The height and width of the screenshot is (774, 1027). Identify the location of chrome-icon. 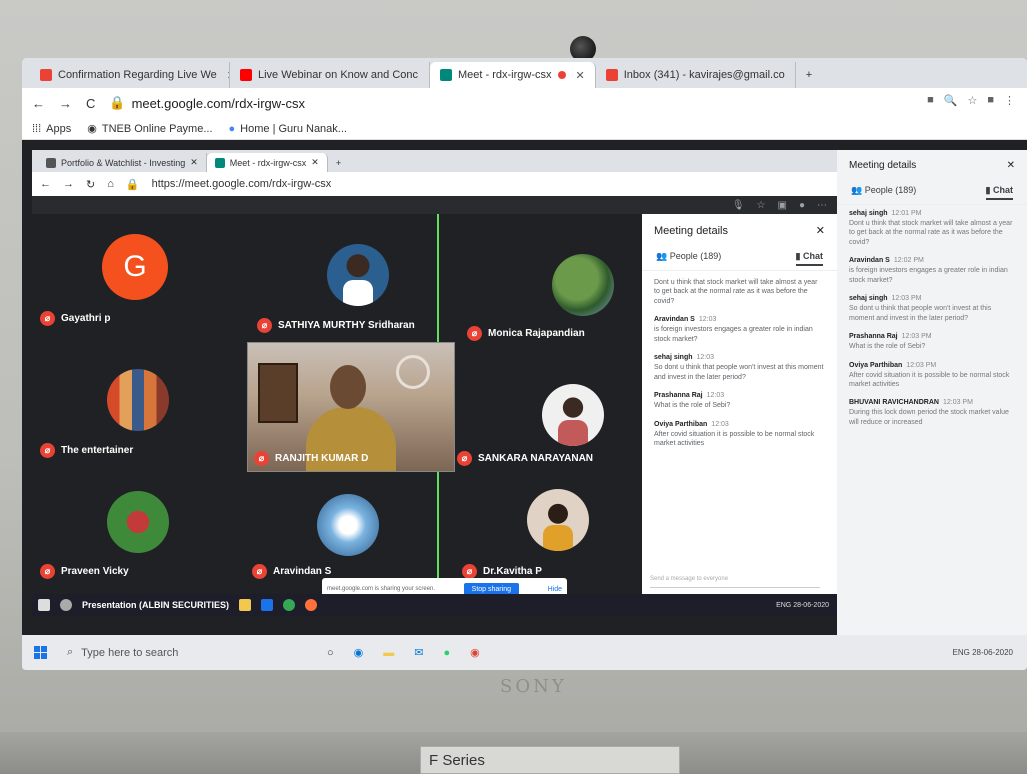
(289, 605).